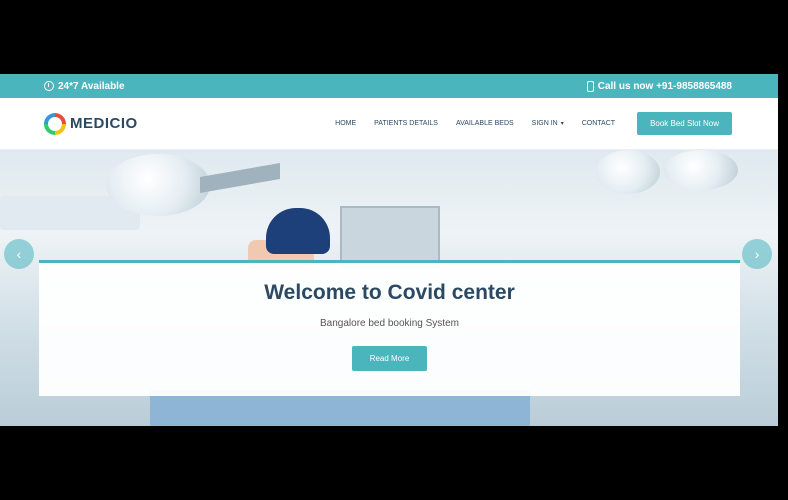 The width and height of the screenshot is (788, 500). Describe the element at coordinates (628, 172) in the screenshot. I see `surgical-lamp-right` at that location.